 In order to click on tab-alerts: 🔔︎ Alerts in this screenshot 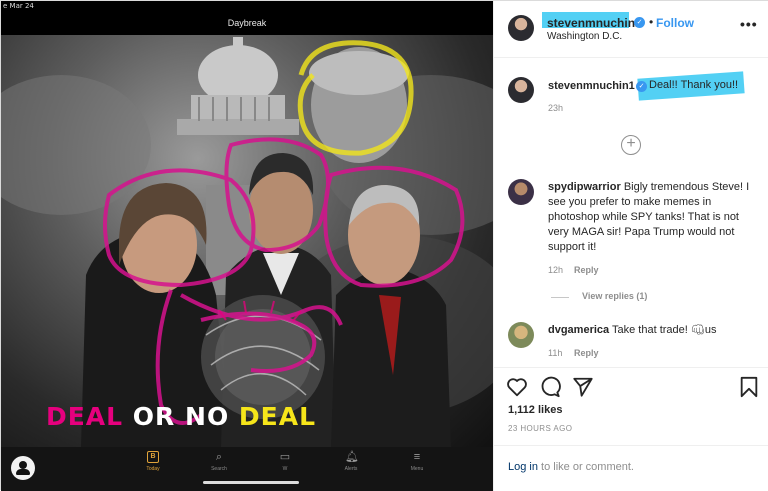, I will do `click(351, 461)`.